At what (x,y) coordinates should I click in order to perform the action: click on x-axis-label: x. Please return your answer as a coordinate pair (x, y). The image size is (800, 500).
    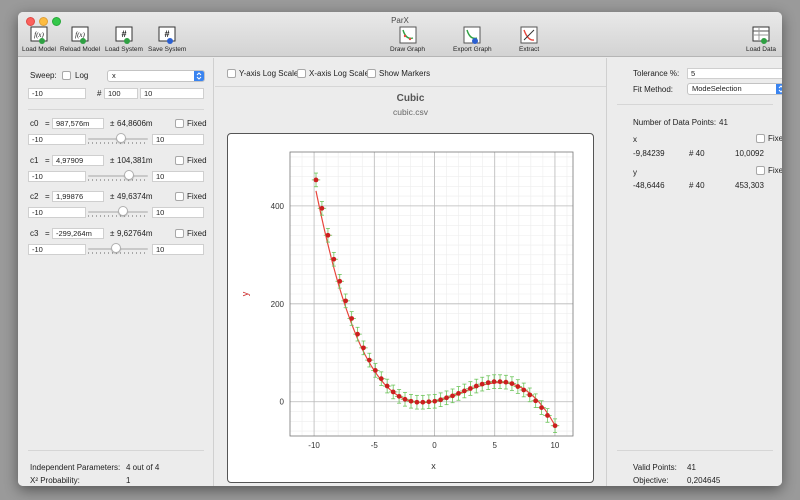
    Looking at the image, I should click on (433, 466).